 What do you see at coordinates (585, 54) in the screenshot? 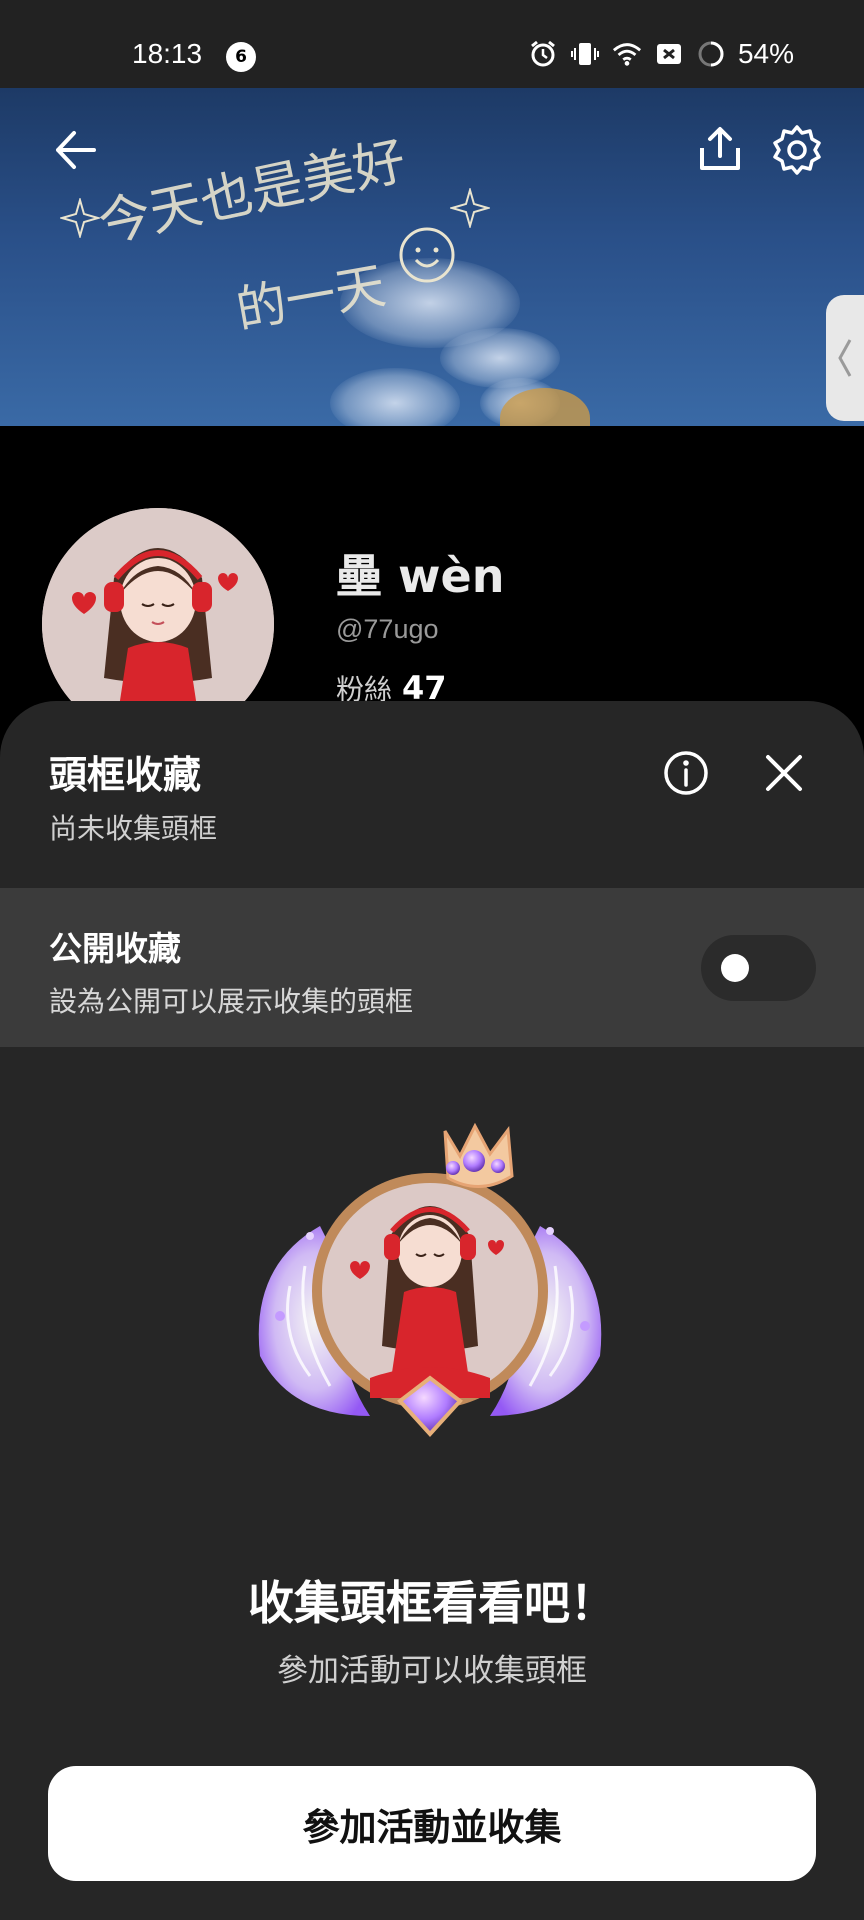
I see `vibrate-icon` at bounding box center [585, 54].